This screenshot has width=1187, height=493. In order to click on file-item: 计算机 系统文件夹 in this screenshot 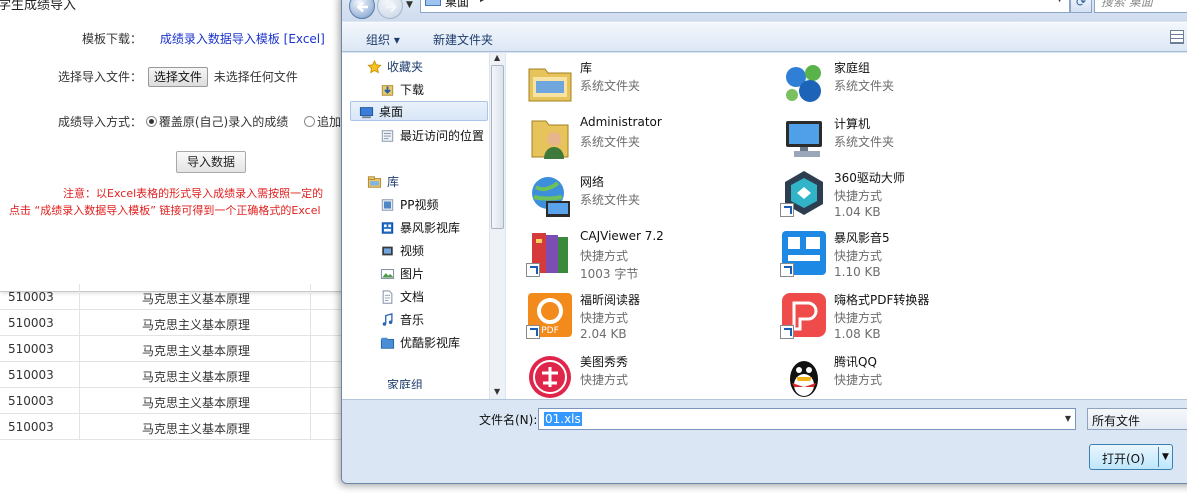, I will do `click(900, 143)`.